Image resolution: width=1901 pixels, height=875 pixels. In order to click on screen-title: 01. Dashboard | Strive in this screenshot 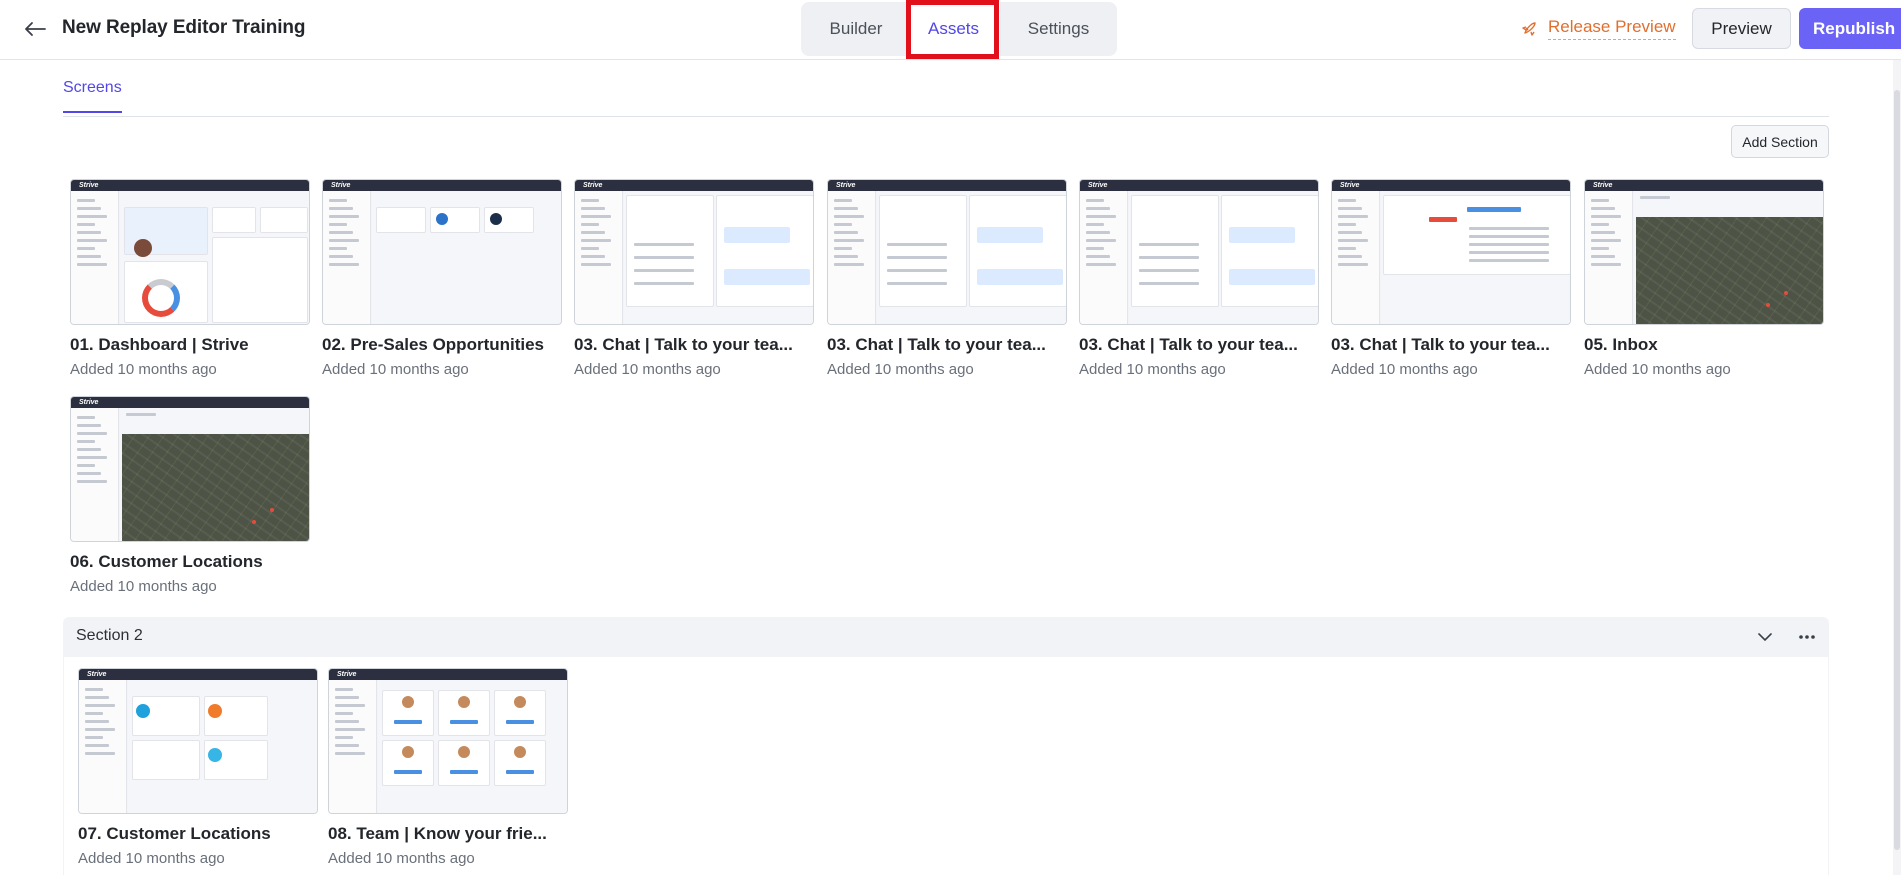, I will do `click(159, 344)`.